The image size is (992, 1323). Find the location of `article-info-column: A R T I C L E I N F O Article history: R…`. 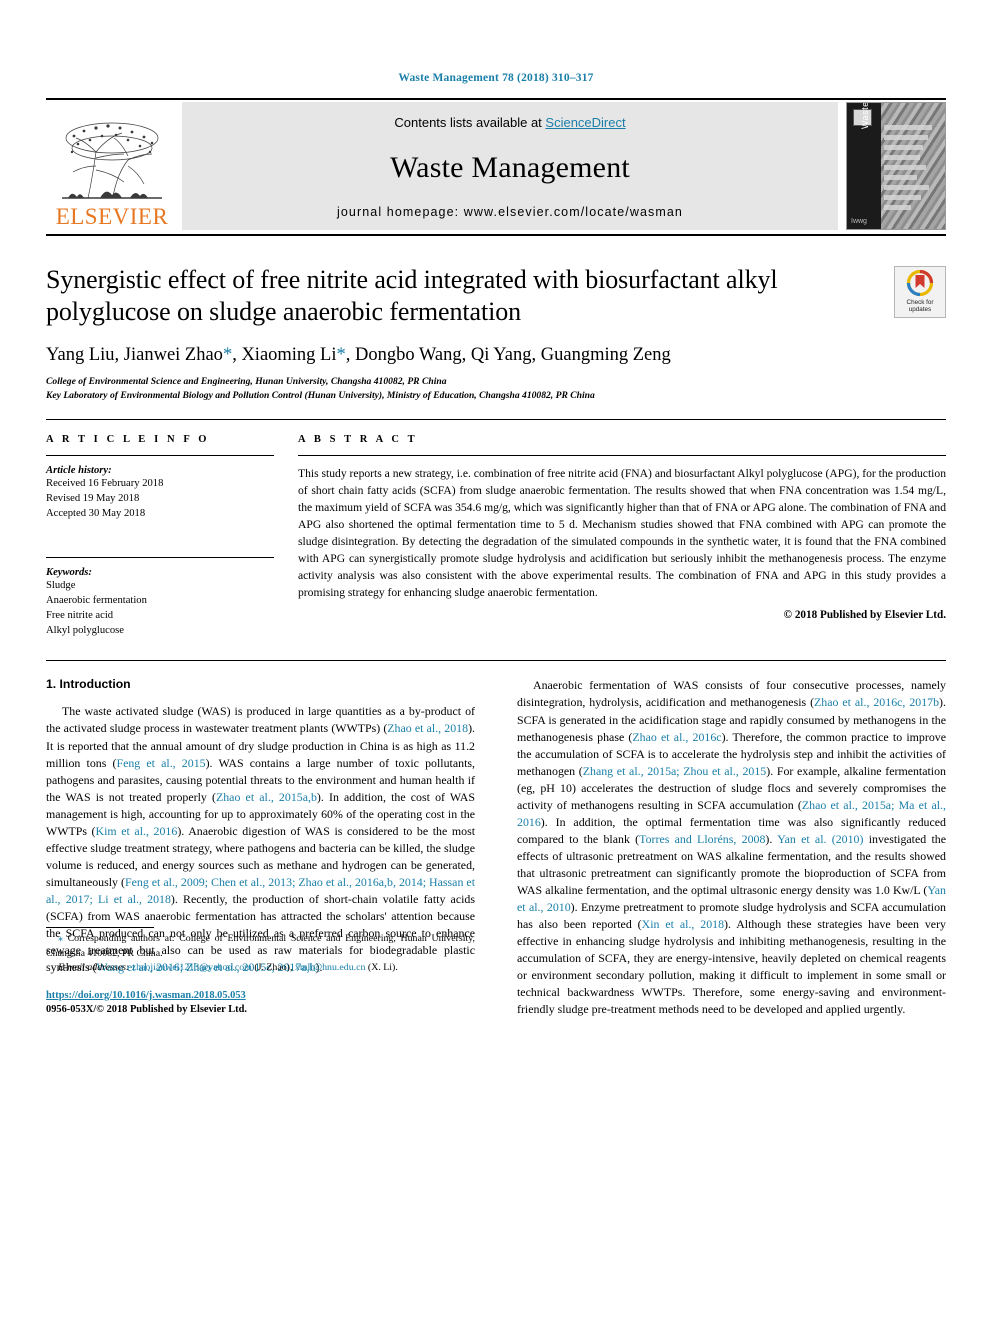

article-info-column: A R T I C L E I N F O Article history: R… is located at coordinates (172, 536).